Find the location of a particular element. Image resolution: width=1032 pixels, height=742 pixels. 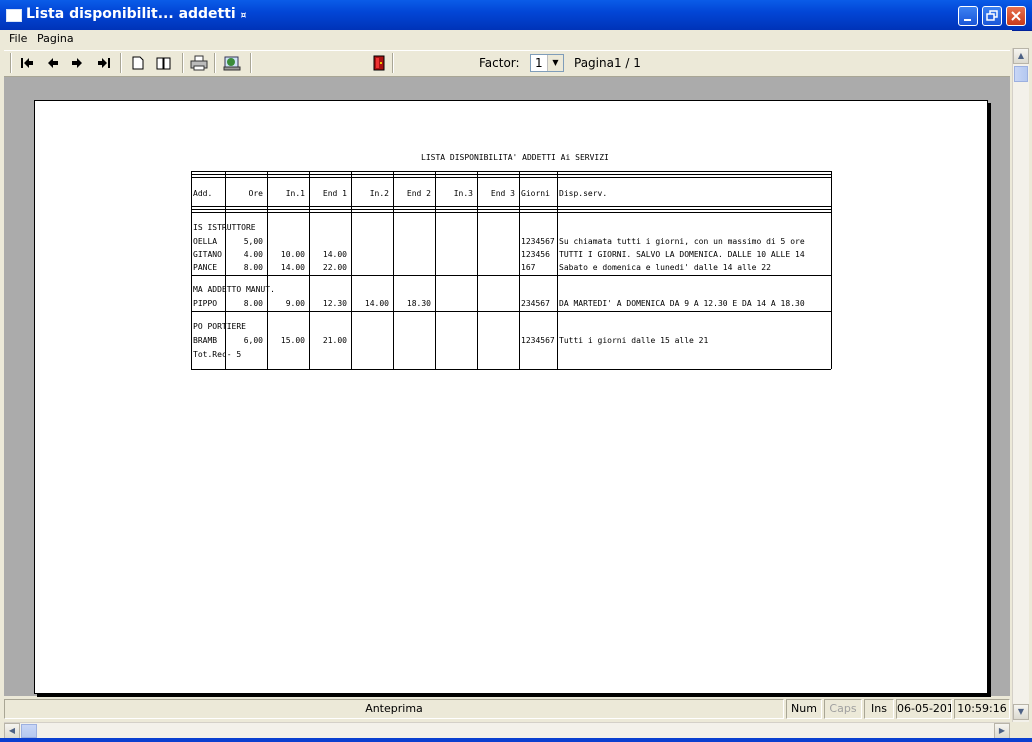

table-cell: BRAMB is located at coordinates (205, 340).